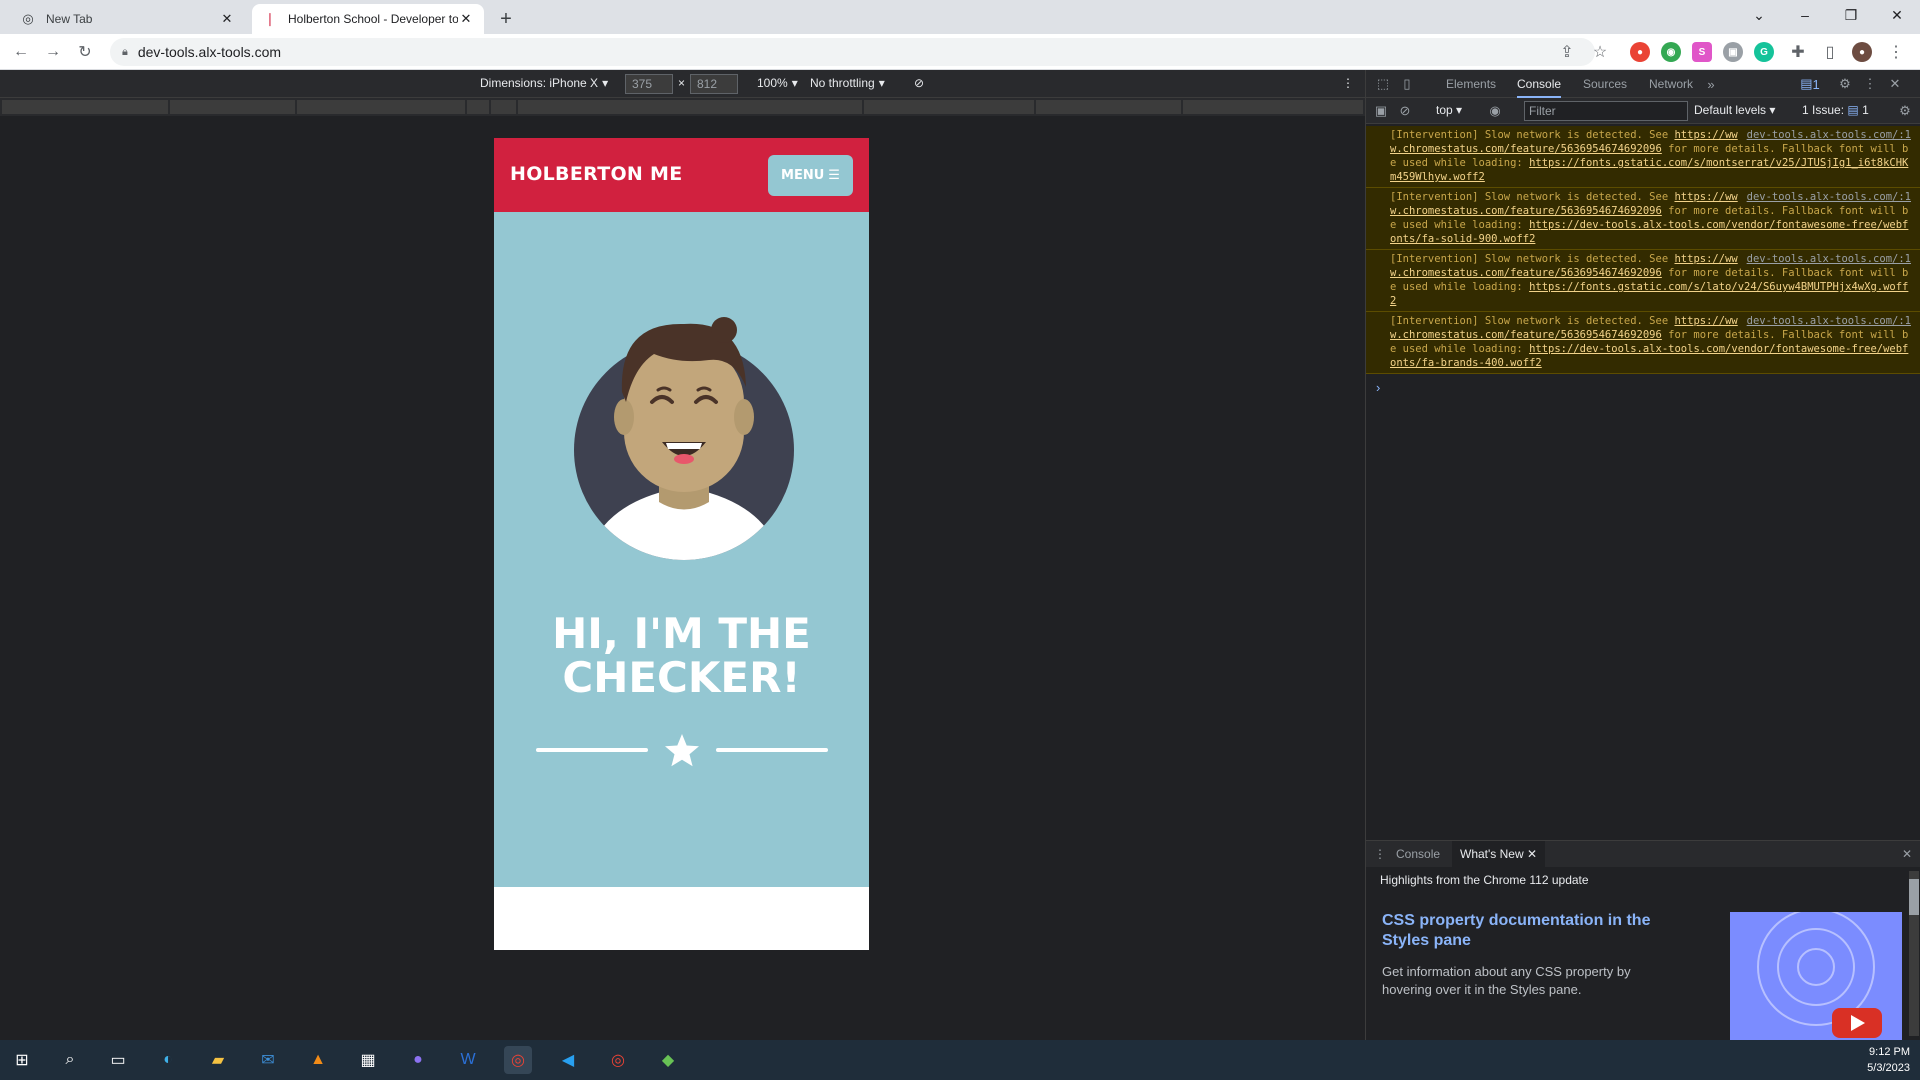 This screenshot has width=1920, height=1080. Describe the element at coordinates (1495, 111) in the screenshot. I see `eye-icon: ◉` at that location.